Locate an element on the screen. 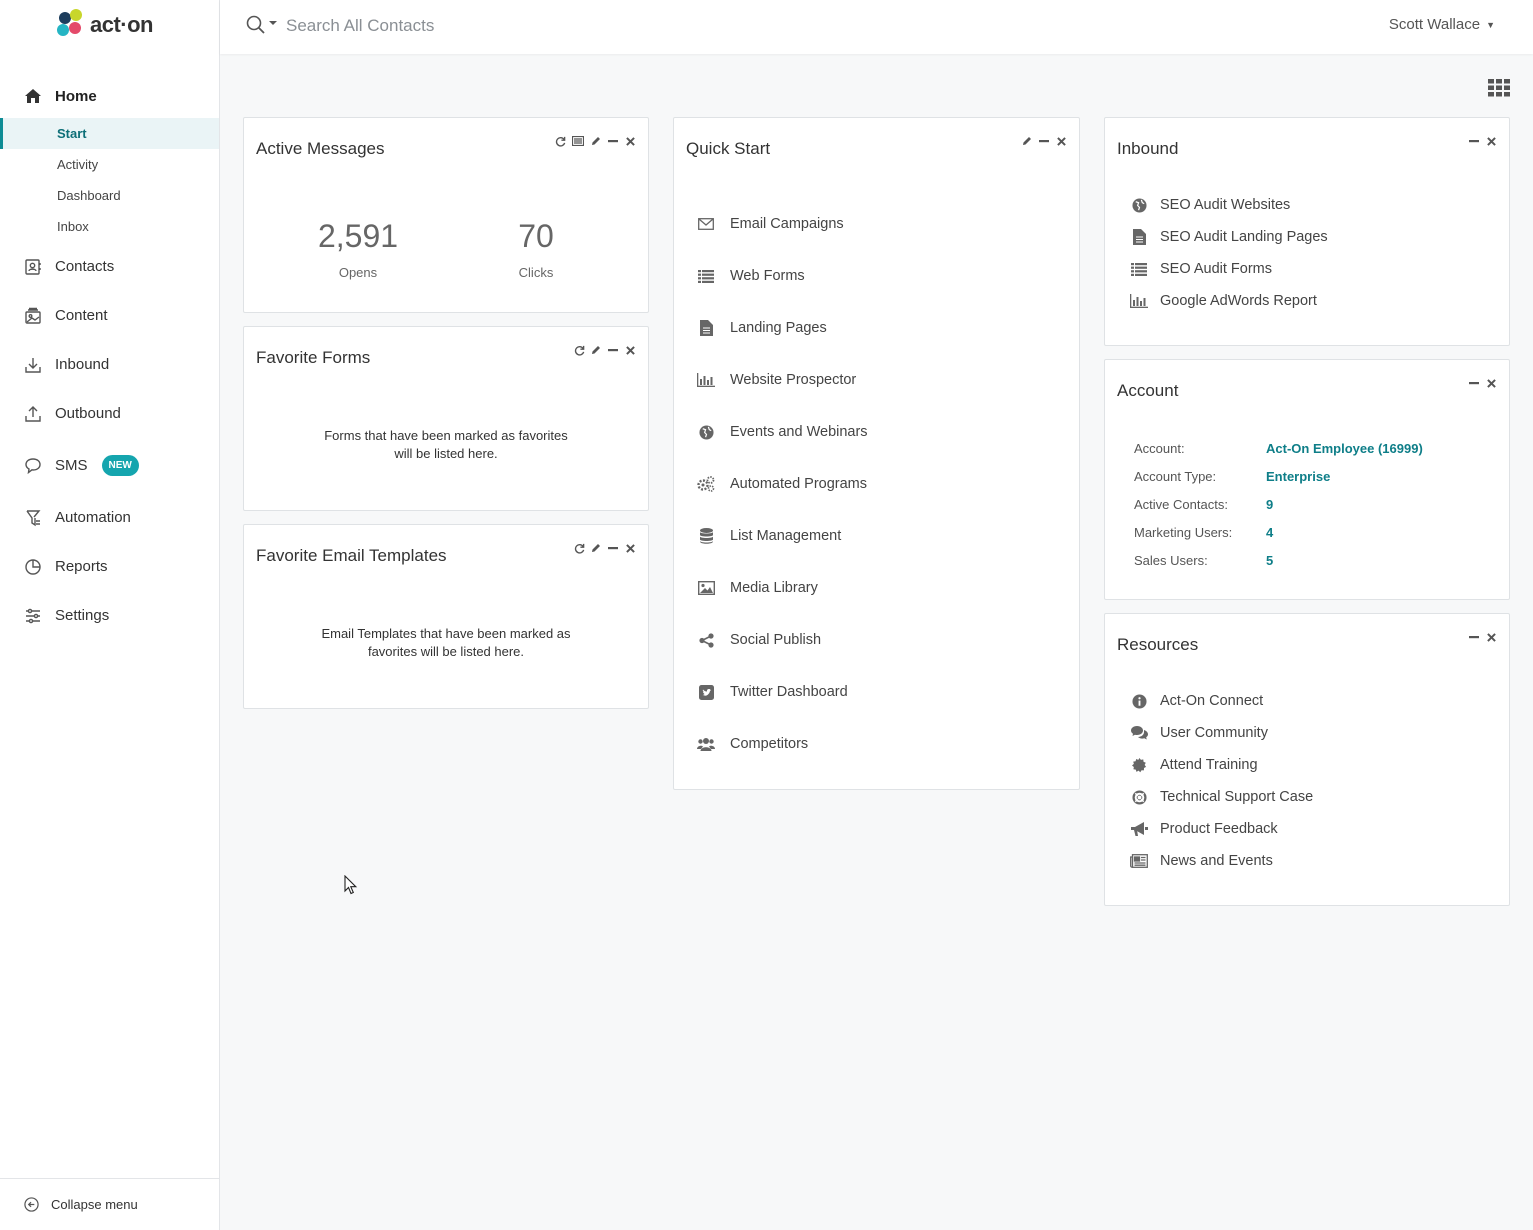 Image resolution: width=1533 pixels, height=1230 pixels. resource-technical-support-case: Technical Support Case is located at coordinates (1221, 797).